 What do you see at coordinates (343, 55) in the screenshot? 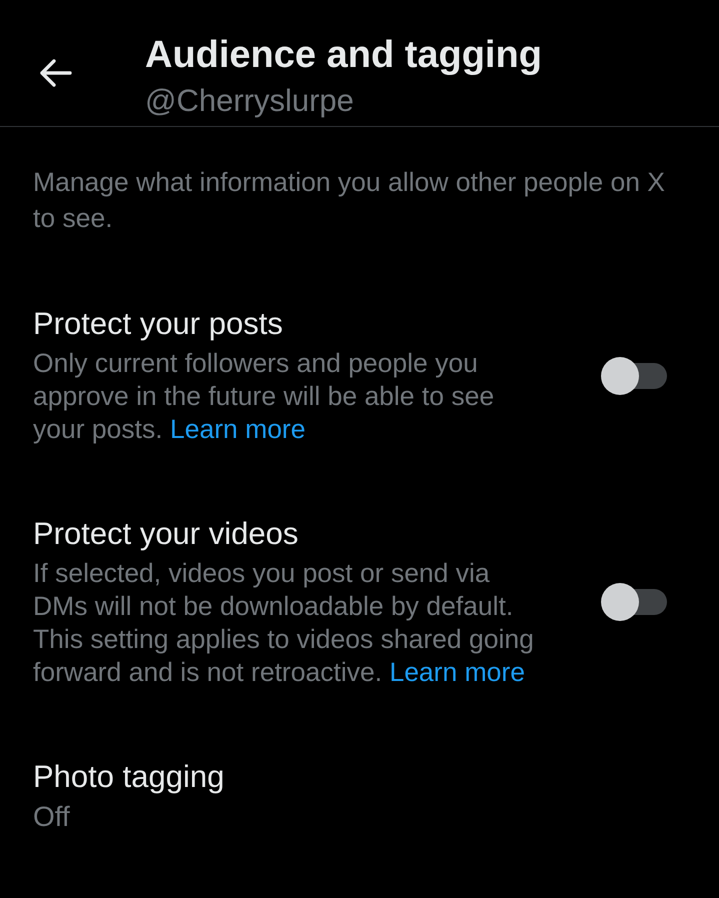
I see `page-title: Audience and tagging` at bounding box center [343, 55].